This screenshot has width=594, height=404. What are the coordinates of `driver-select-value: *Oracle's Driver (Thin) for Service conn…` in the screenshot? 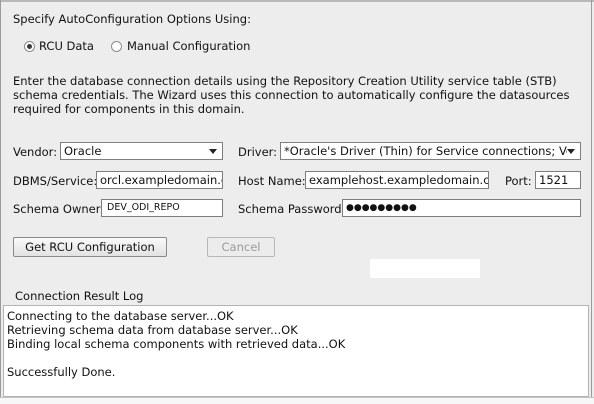 It's located at (425, 151).